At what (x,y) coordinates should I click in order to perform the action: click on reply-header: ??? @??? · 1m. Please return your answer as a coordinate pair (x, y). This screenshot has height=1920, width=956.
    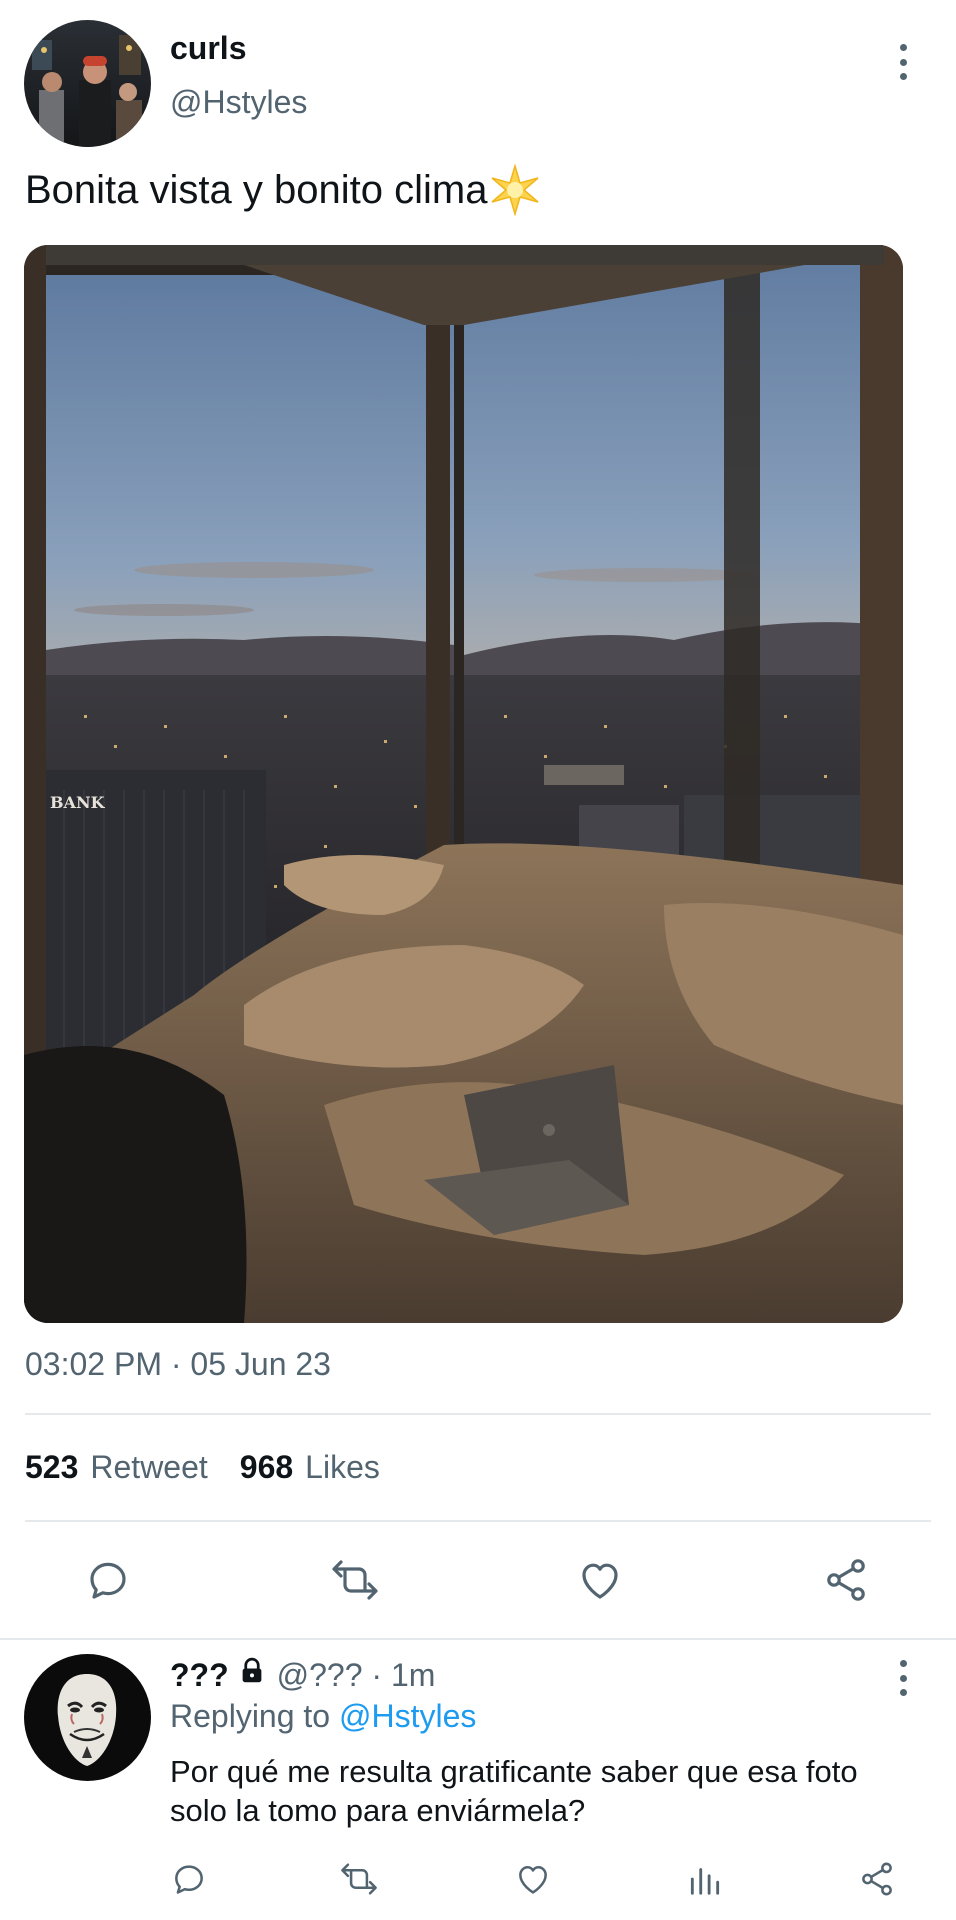
    Looking at the image, I should click on (302, 1675).